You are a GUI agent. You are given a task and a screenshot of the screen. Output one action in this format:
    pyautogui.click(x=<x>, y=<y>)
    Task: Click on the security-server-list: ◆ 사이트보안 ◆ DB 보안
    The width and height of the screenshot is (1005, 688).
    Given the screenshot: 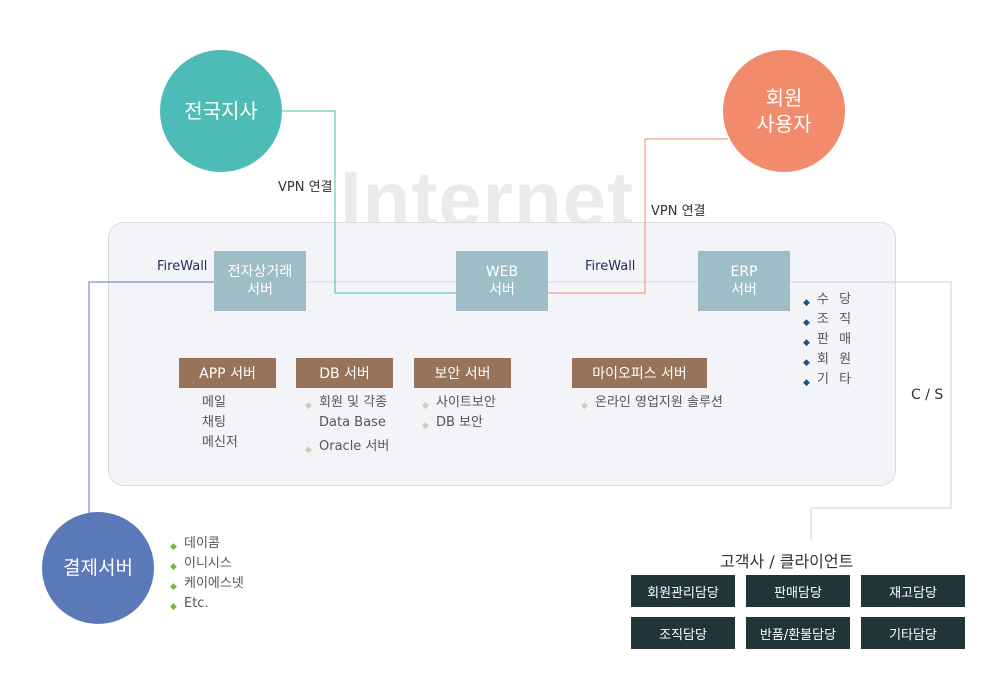 What is the action you would take?
    pyautogui.click(x=459, y=413)
    